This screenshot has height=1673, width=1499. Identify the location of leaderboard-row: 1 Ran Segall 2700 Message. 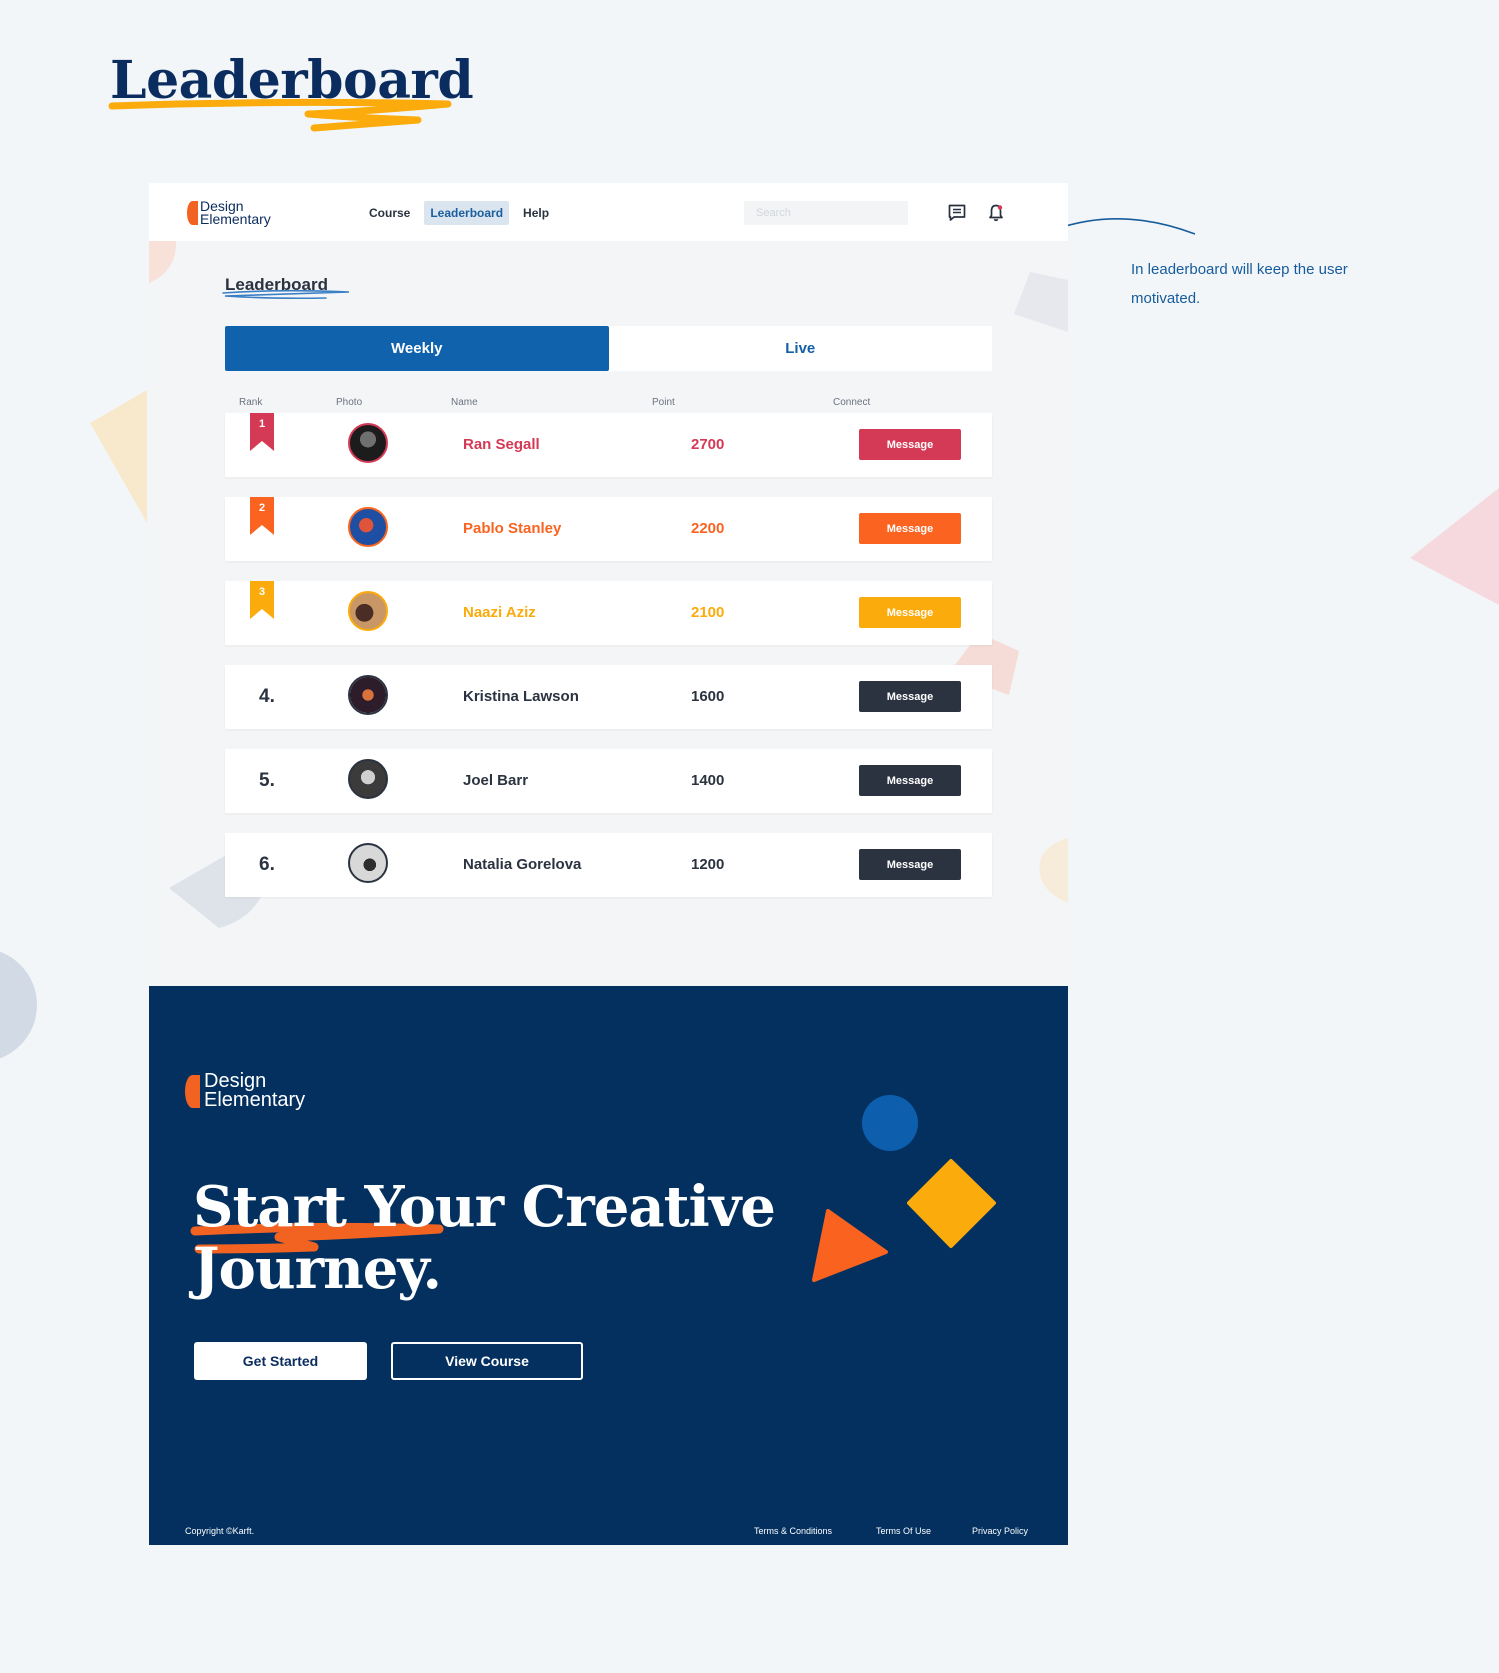
(608, 445).